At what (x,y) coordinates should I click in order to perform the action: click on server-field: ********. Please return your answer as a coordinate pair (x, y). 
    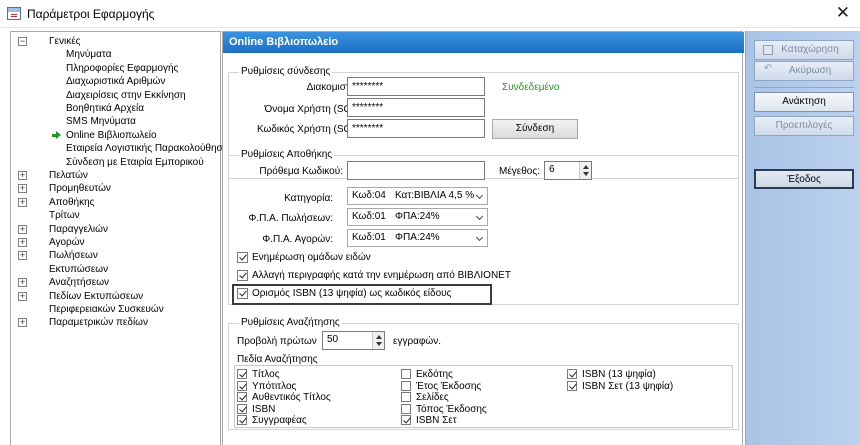
    Looking at the image, I should click on (416, 86).